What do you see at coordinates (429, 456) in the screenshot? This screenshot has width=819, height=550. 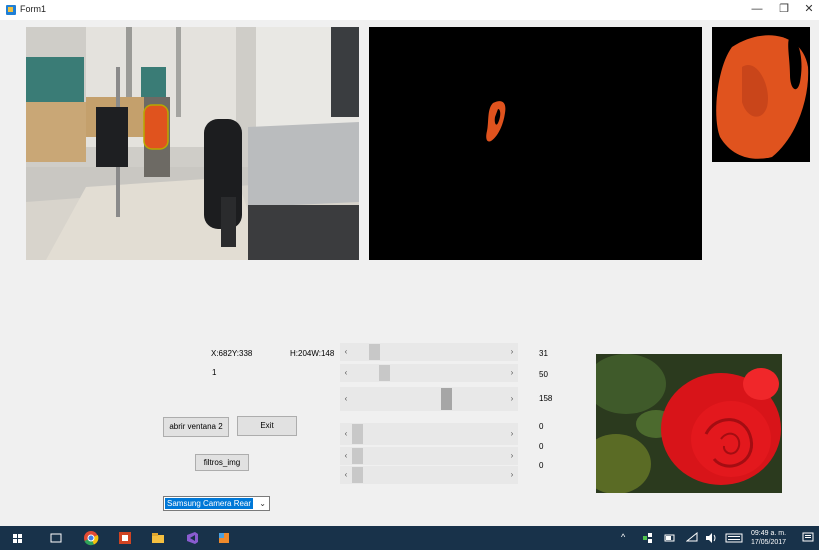 I see `slider-5: ‹ ›` at bounding box center [429, 456].